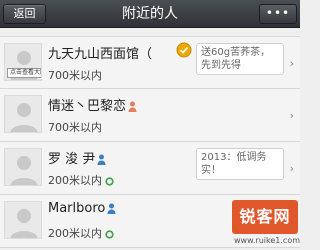 The image size is (320, 250). Describe the element at coordinates (265, 217) in the screenshot. I see `watermark-logo: 锐客网` at that location.